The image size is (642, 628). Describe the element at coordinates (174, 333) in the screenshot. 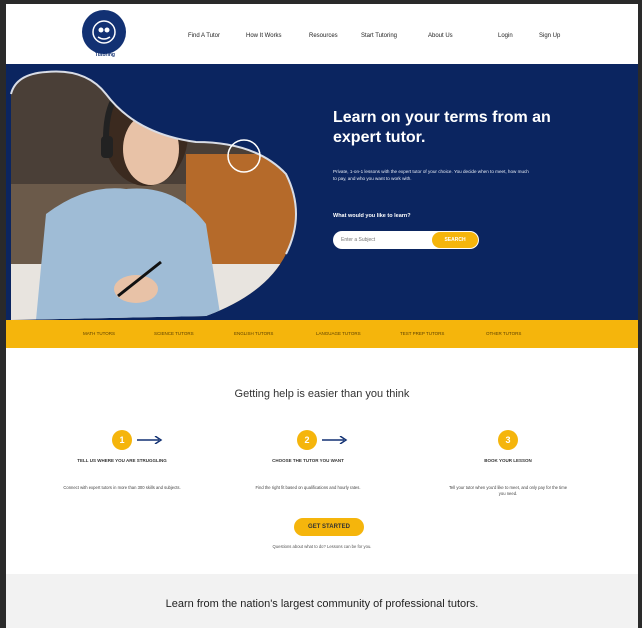

I see `subject-science: SCIENCE TUTORS` at that location.